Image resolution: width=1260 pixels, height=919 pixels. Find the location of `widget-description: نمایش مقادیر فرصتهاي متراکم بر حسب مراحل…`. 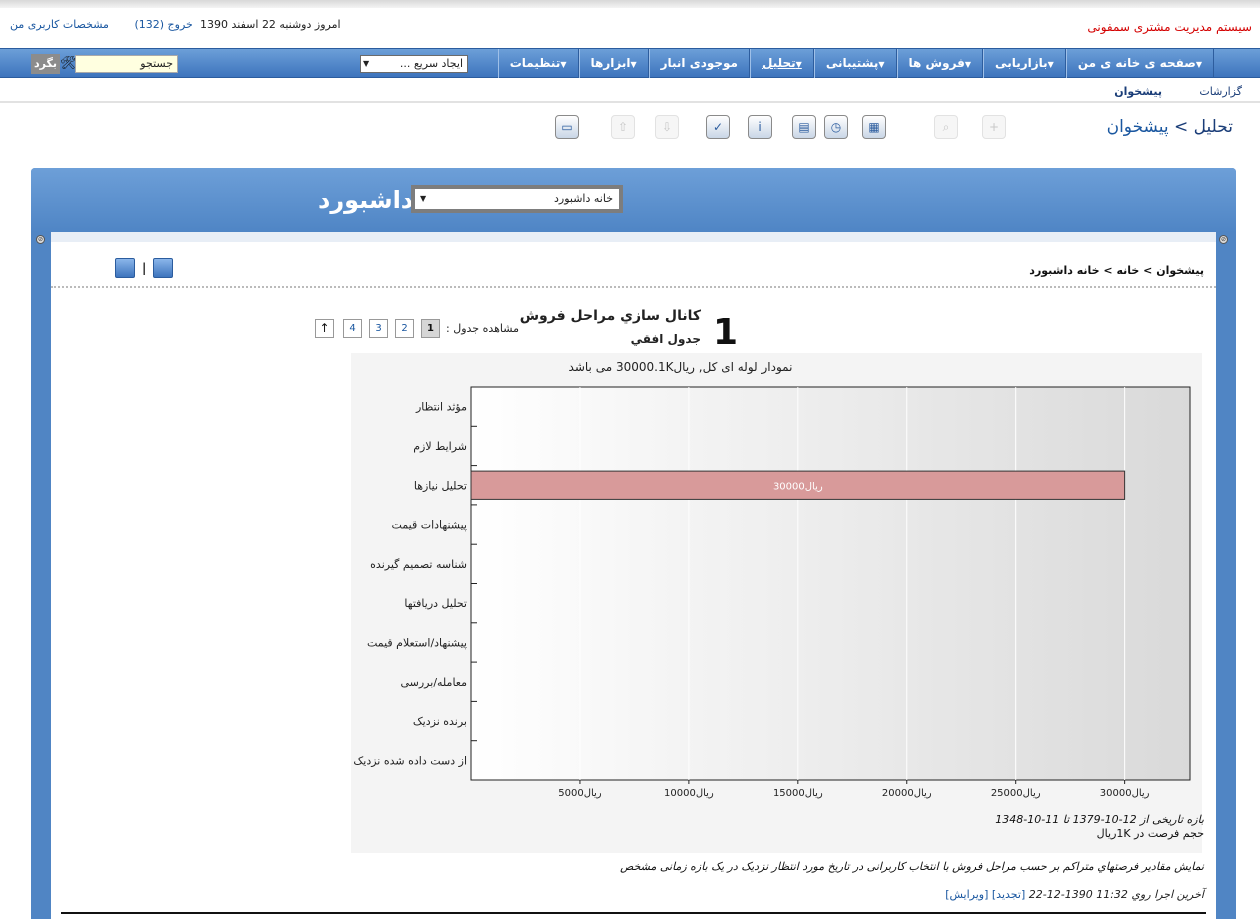

widget-description: نمایش مقادیر فرصتهاي متراکم بر حسب مراحل… is located at coordinates (912, 866).